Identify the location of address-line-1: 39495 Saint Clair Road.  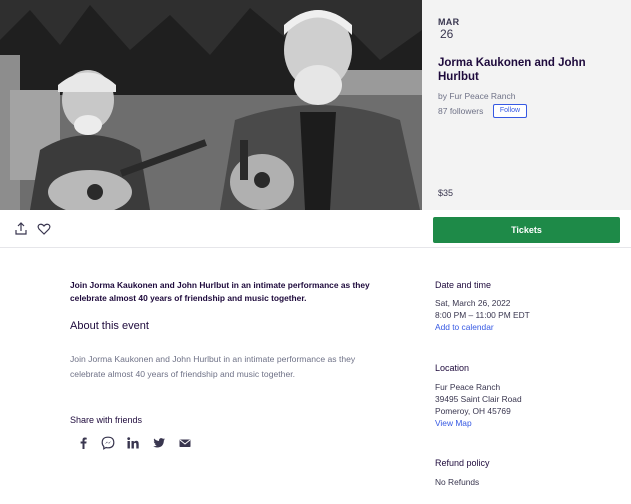
(478, 399).